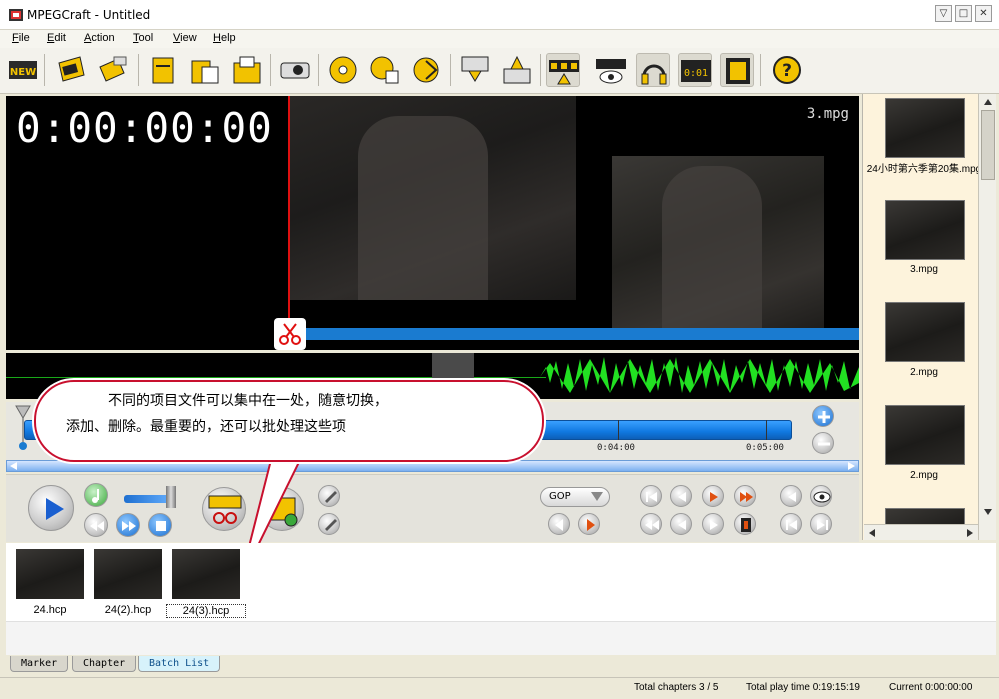 The width and height of the screenshot is (999, 699). What do you see at coordinates (988, 512) in the screenshot?
I see `scroll-down-icon` at bounding box center [988, 512].